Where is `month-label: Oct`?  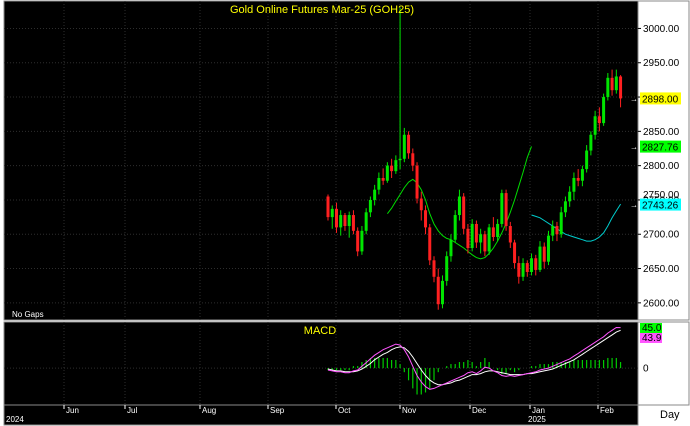
month-label: Oct is located at coordinates (344, 410).